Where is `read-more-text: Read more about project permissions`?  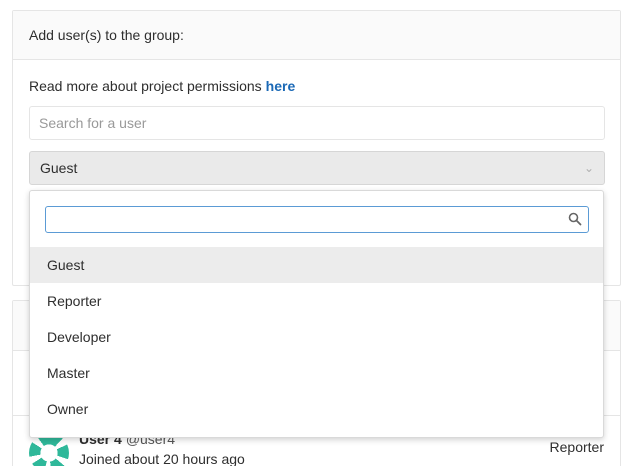 read-more-text: Read more about project permissions is located at coordinates (145, 86).